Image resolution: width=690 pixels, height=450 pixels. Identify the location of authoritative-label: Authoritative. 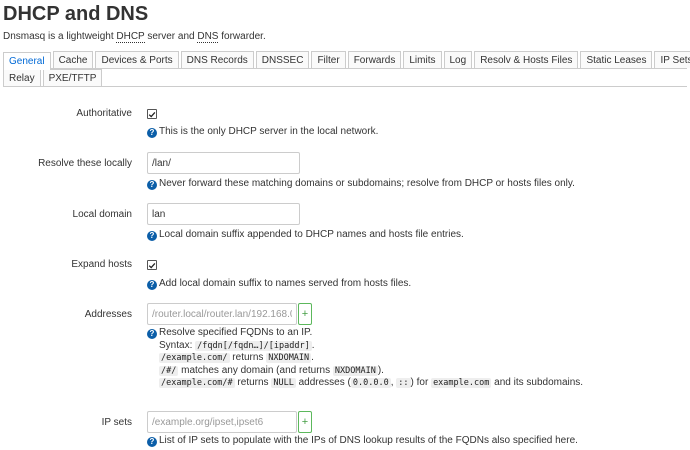
(104, 113).